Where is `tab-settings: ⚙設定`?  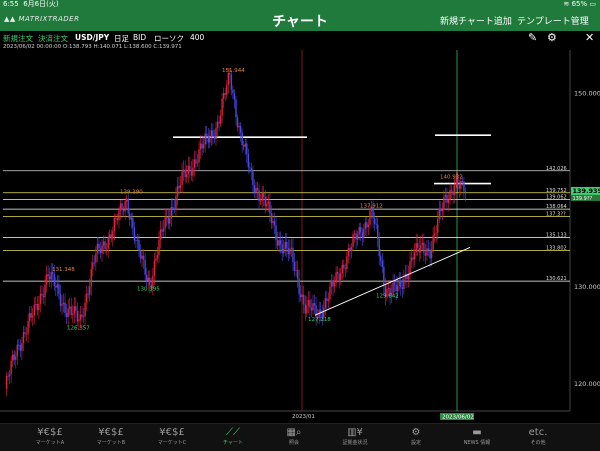
tab-settings: ⚙設定 is located at coordinates (416, 436).